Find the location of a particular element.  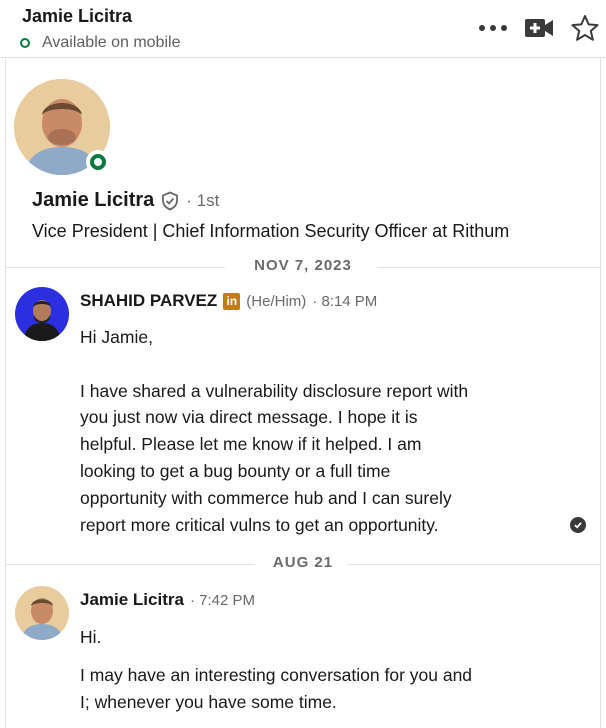

more-options-button is located at coordinates (493, 28).